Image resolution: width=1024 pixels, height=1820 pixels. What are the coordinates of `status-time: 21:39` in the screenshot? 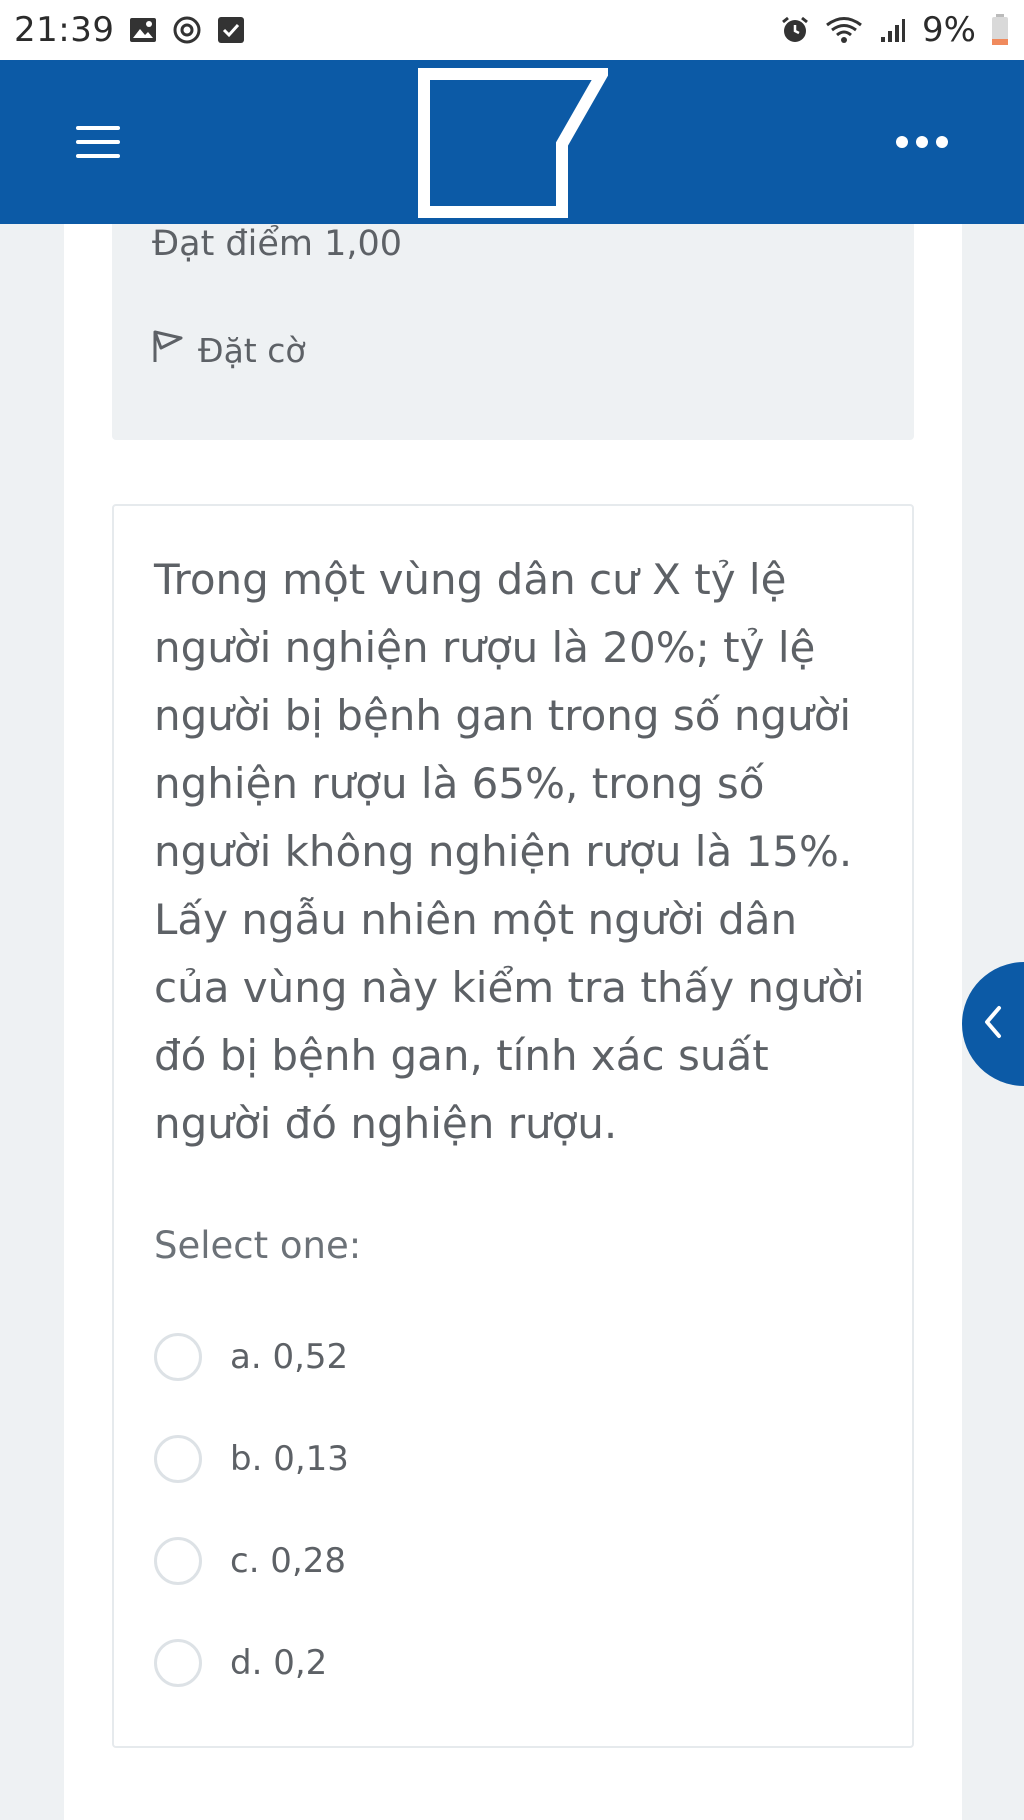 It's located at (64, 30).